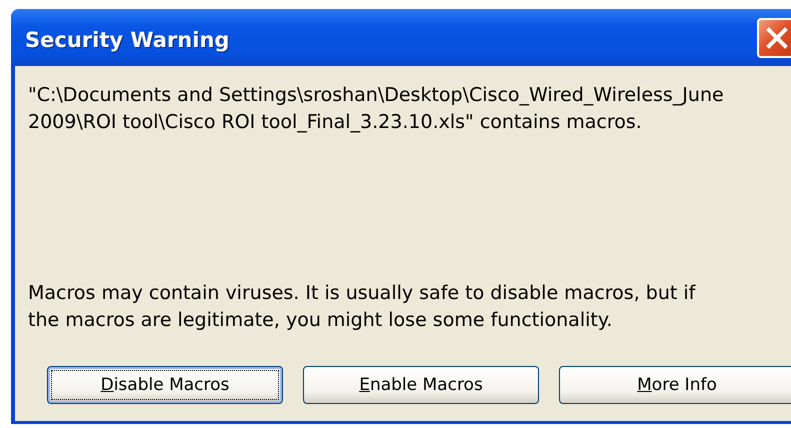 This screenshot has height=428, width=791. What do you see at coordinates (127, 39) in the screenshot?
I see `window-title: Security Warning` at bounding box center [127, 39].